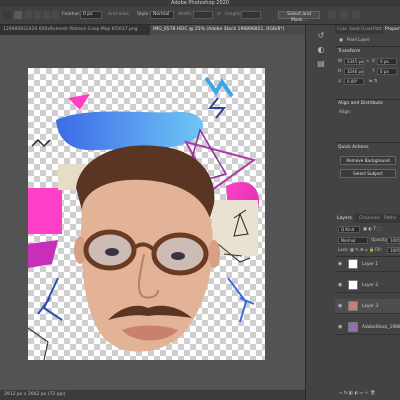 The image size is (400, 400). Describe the element at coordinates (349, 51) in the screenshot. I see `transform-heading: Transform` at that location.